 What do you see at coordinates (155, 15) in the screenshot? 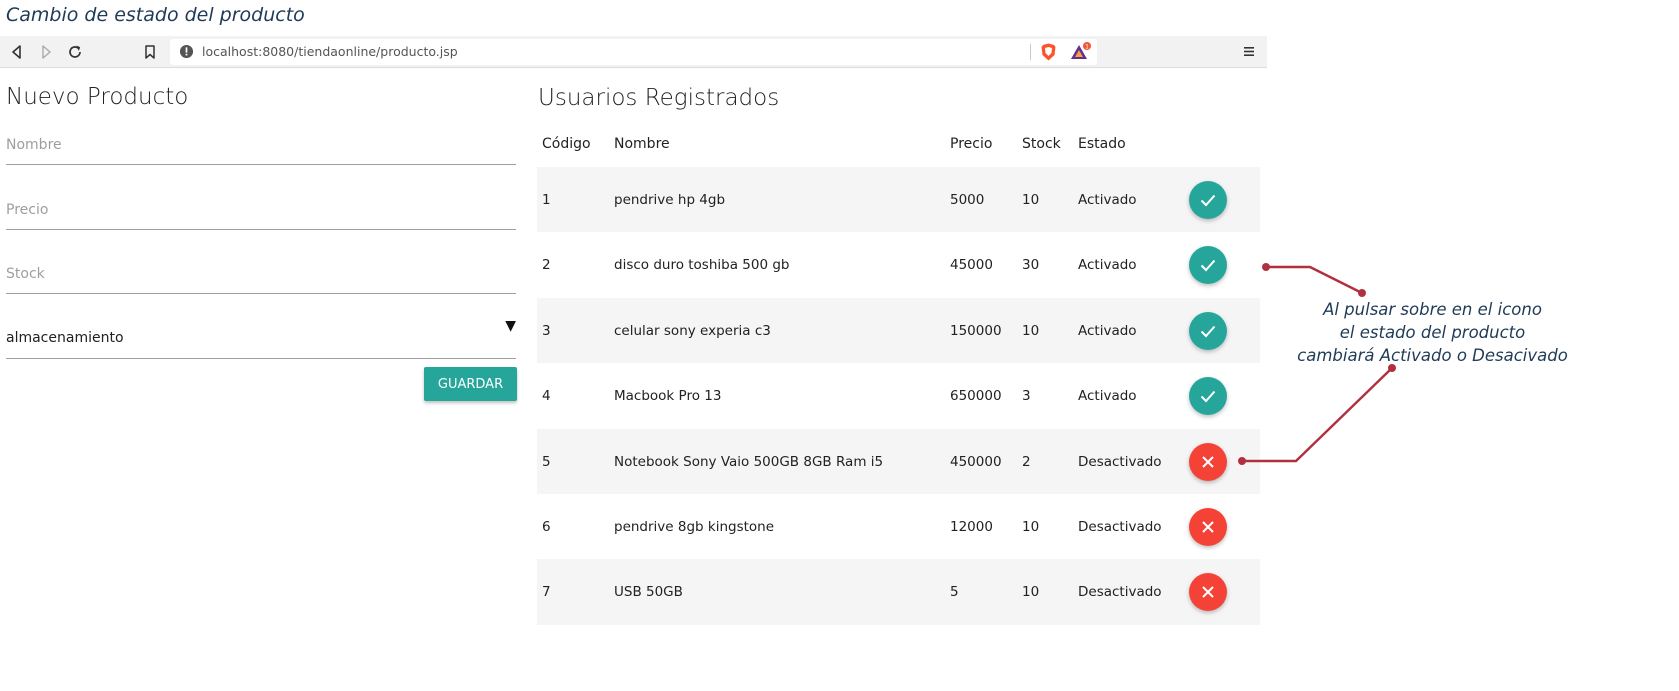
I see `caption-title: Cambio de estado del producto` at bounding box center [155, 15].